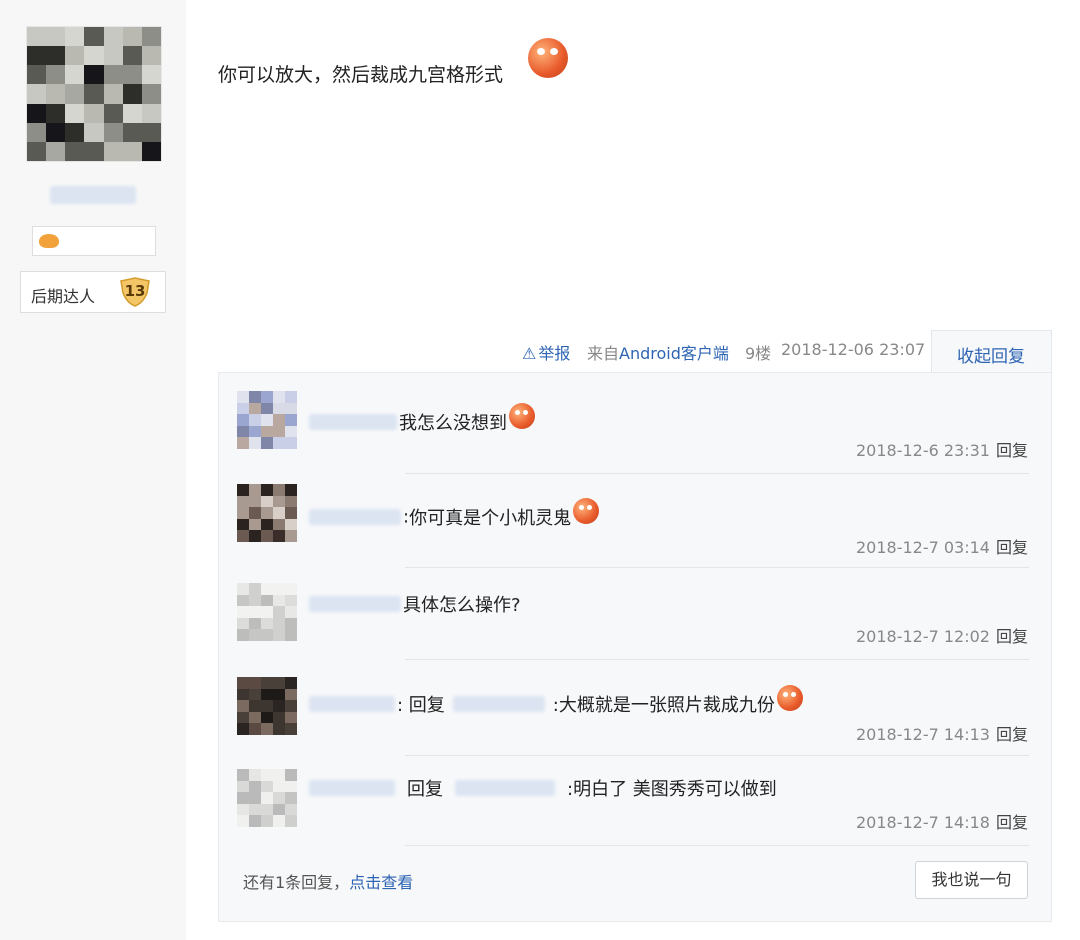  I want to click on report-link: ⚠ 举报, so click(546, 352).